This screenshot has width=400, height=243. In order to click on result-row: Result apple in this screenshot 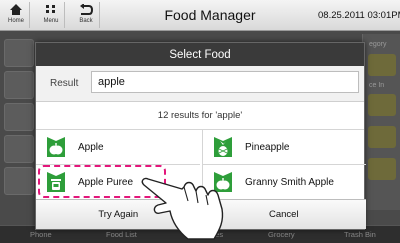, I will do `click(200, 84)`.